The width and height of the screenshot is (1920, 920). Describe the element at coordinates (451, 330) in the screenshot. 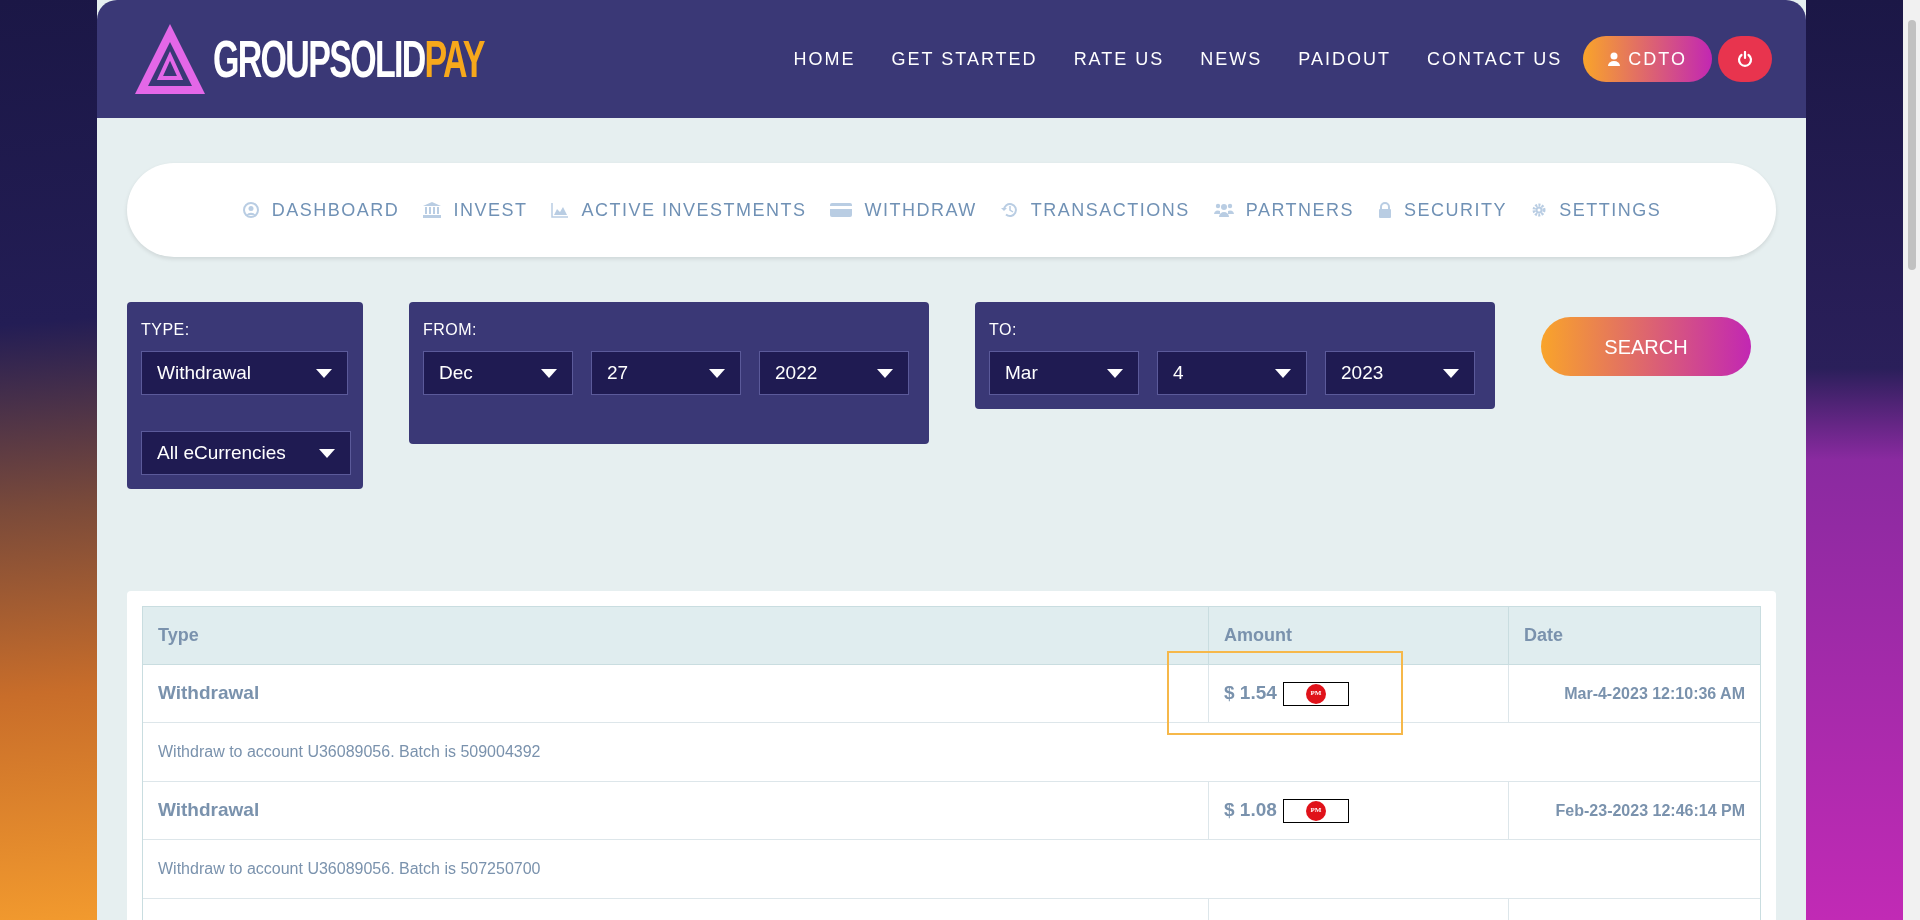

I see `filter-label: FROM:` at that location.